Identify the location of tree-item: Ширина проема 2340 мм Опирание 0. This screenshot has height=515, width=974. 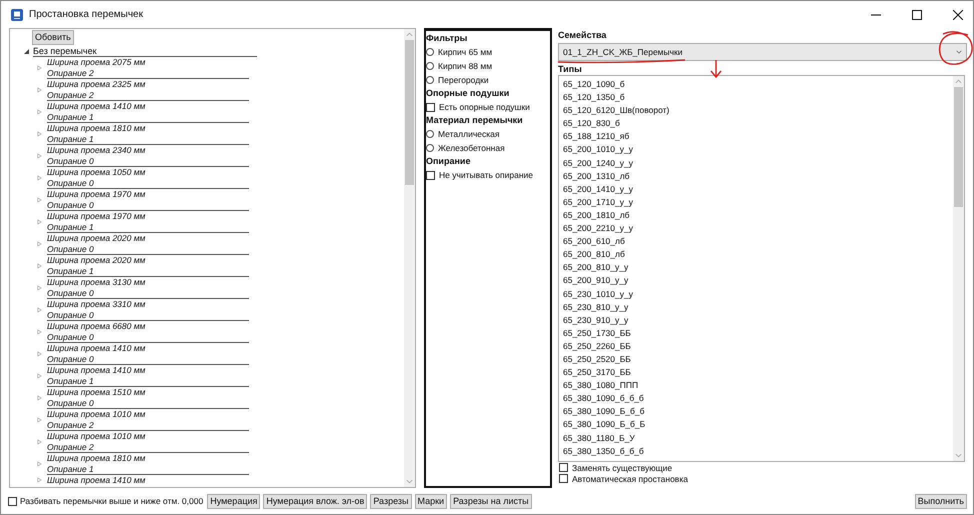
(148, 156).